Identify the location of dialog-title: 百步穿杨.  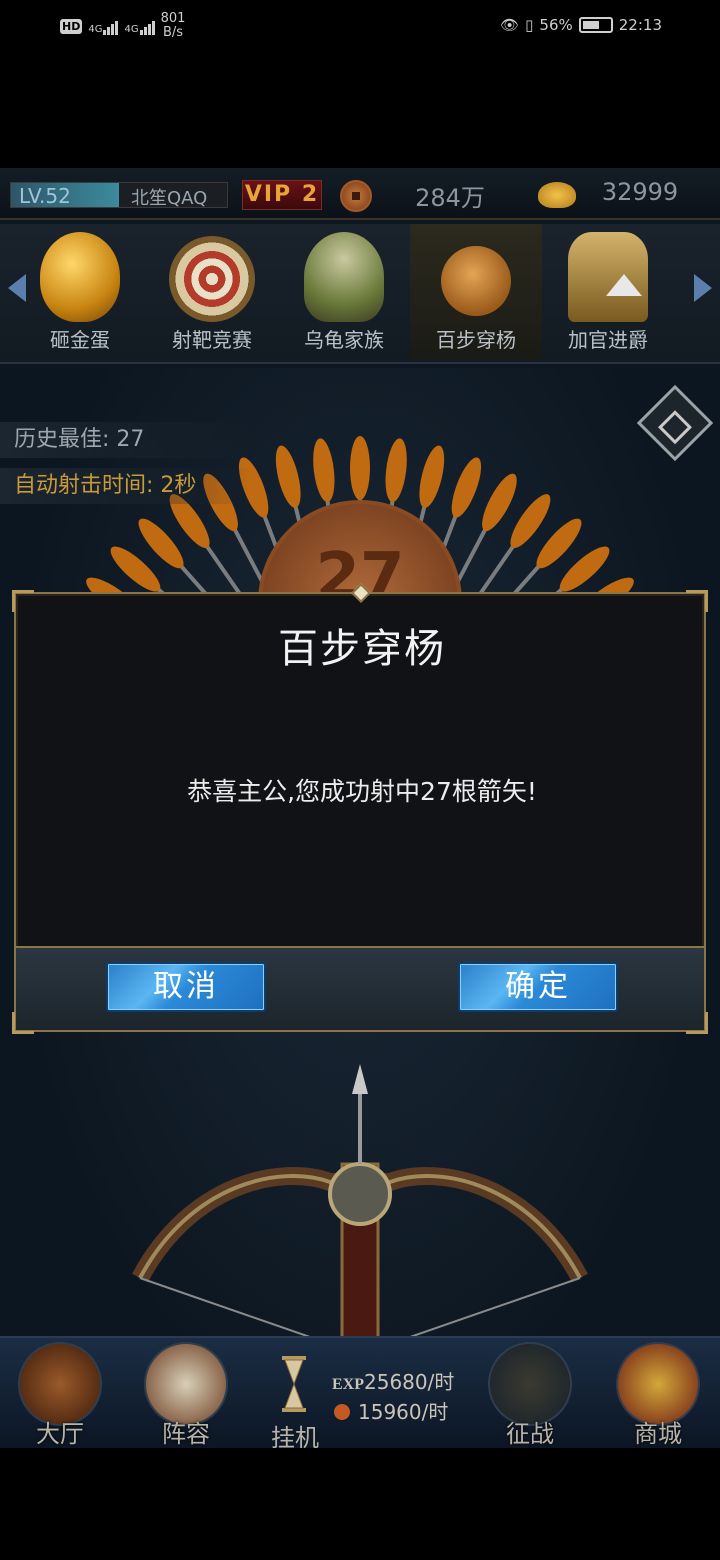
(362, 649).